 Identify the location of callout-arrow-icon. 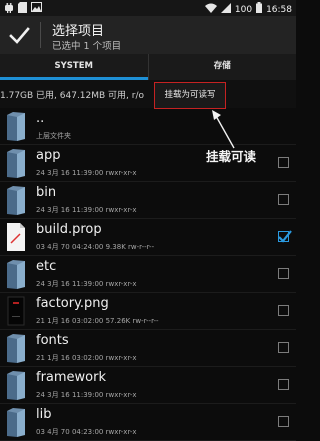
(223, 129).